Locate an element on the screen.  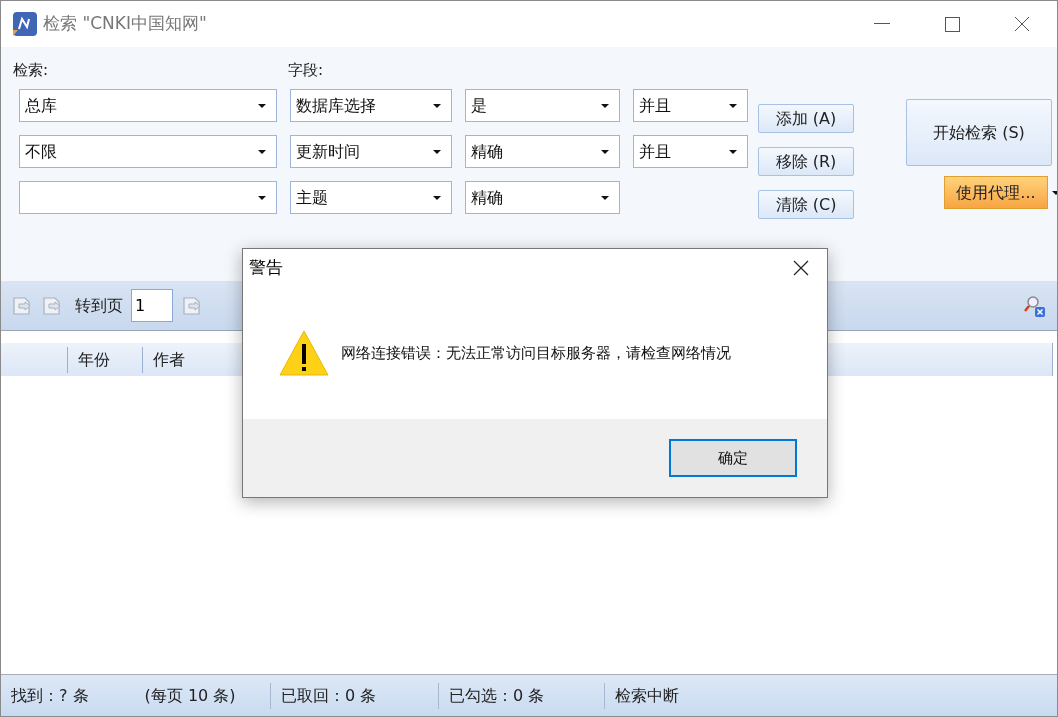
start-search-button: 开始检索 (S) is located at coordinates (979, 132).